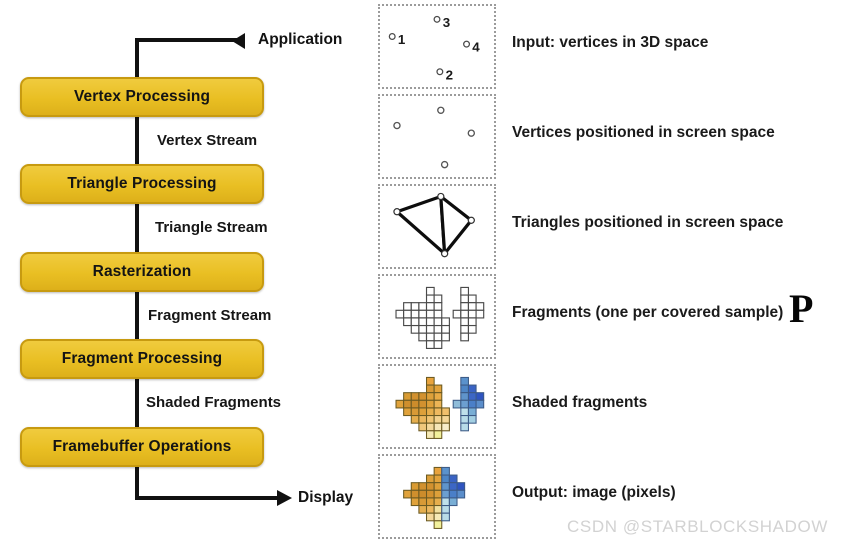 This screenshot has width=845, height=544. What do you see at coordinates (300, 39) in the screenshot?
I see `endpoint-label-application: Application` at bounding box center [300, 39].